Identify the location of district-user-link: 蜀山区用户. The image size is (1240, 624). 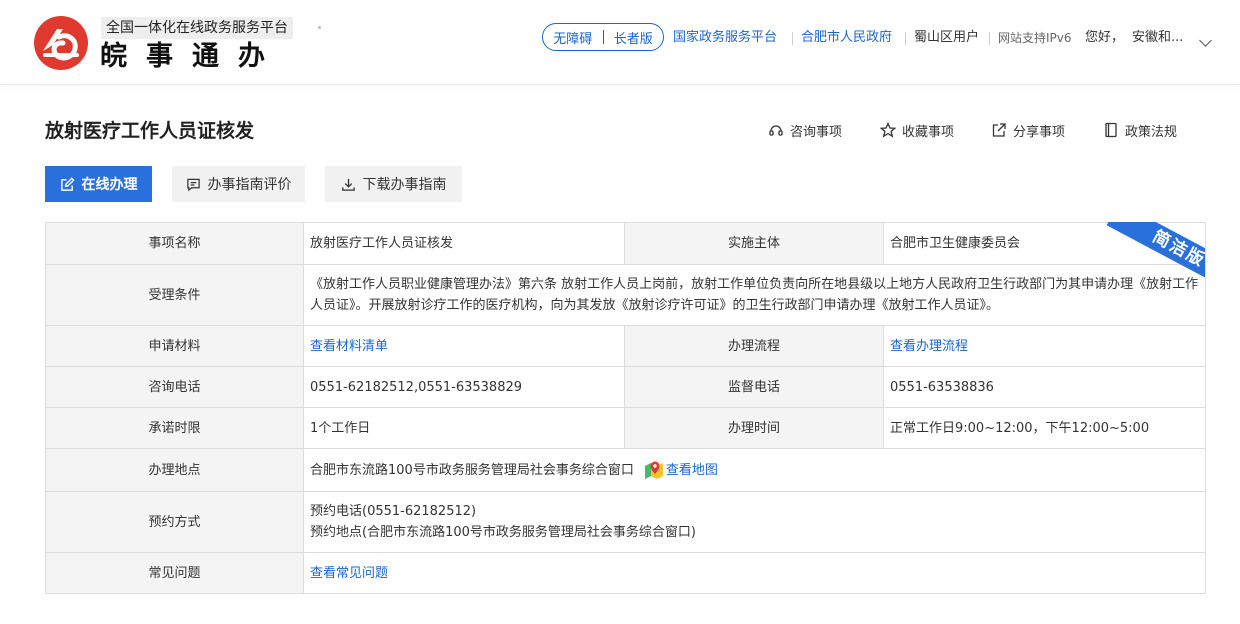
(946, 38).